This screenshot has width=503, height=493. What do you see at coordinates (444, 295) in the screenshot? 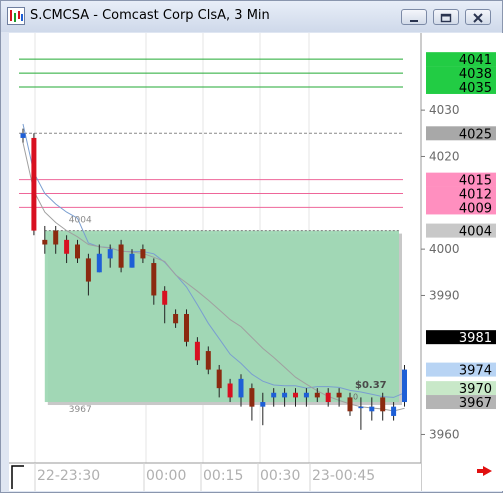
I see `y-tick-label: 3990` at bounding box center [444, 295].